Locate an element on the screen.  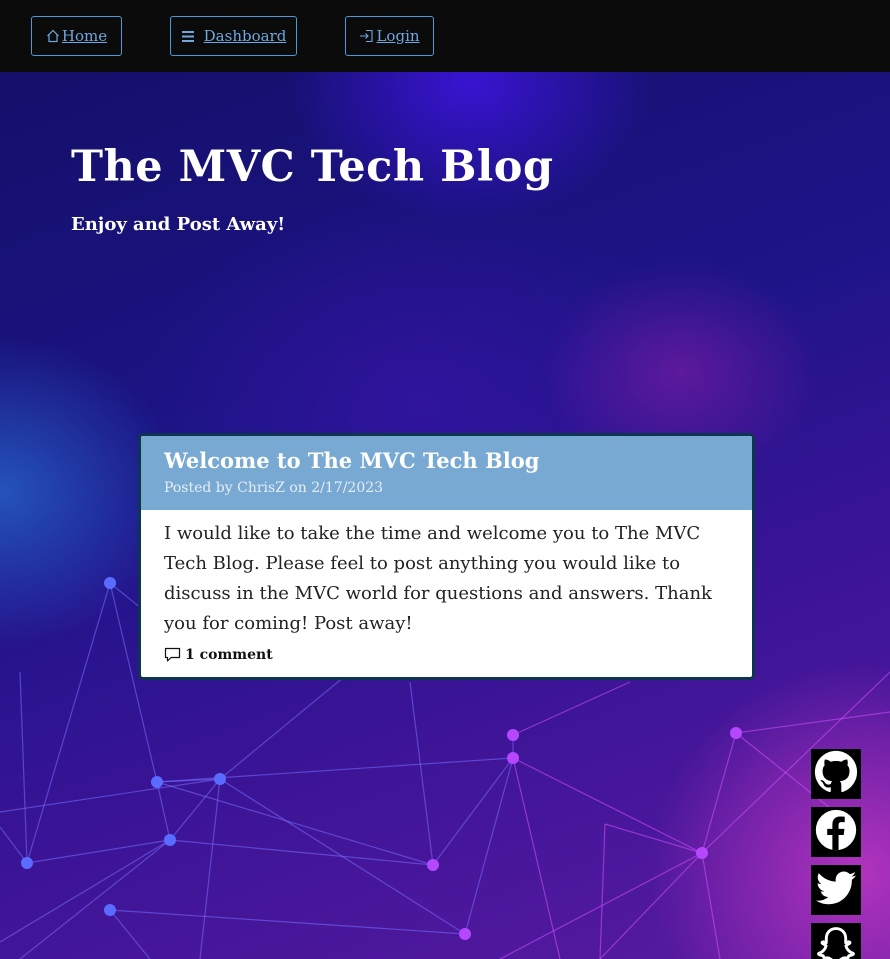
nav-home-label: Home is located at coordinates (84, 36).